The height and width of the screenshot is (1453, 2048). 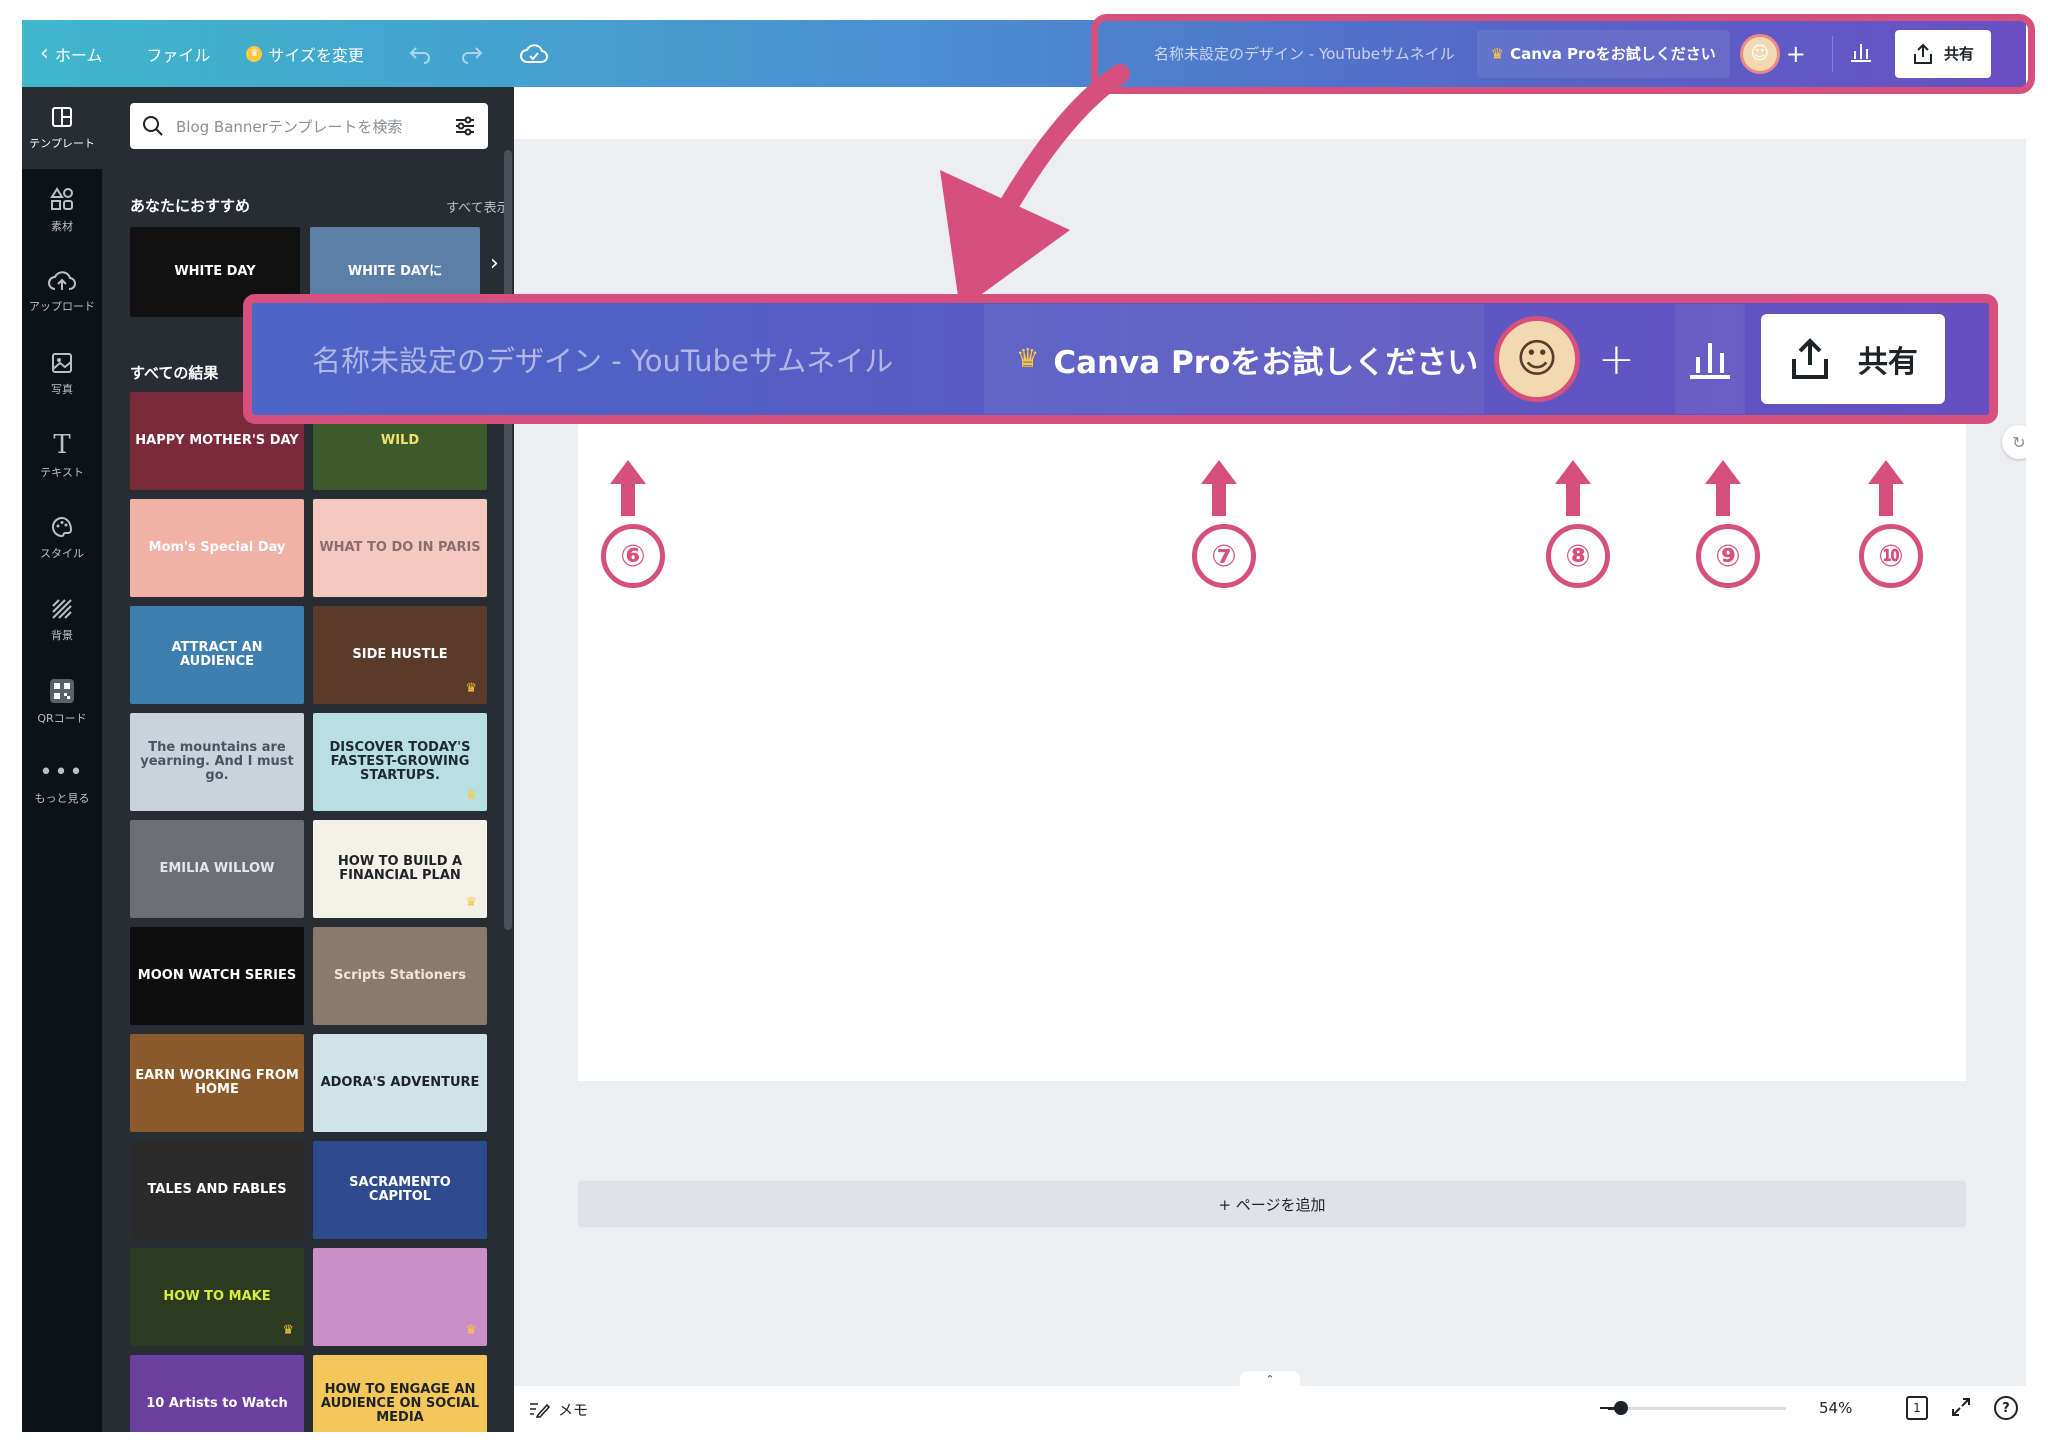 What do you see at coordinates (217, 976) in the screenshot?
I see `template-thumbnail: MOON WATCH SERIES` at bounding box center [217, 976].